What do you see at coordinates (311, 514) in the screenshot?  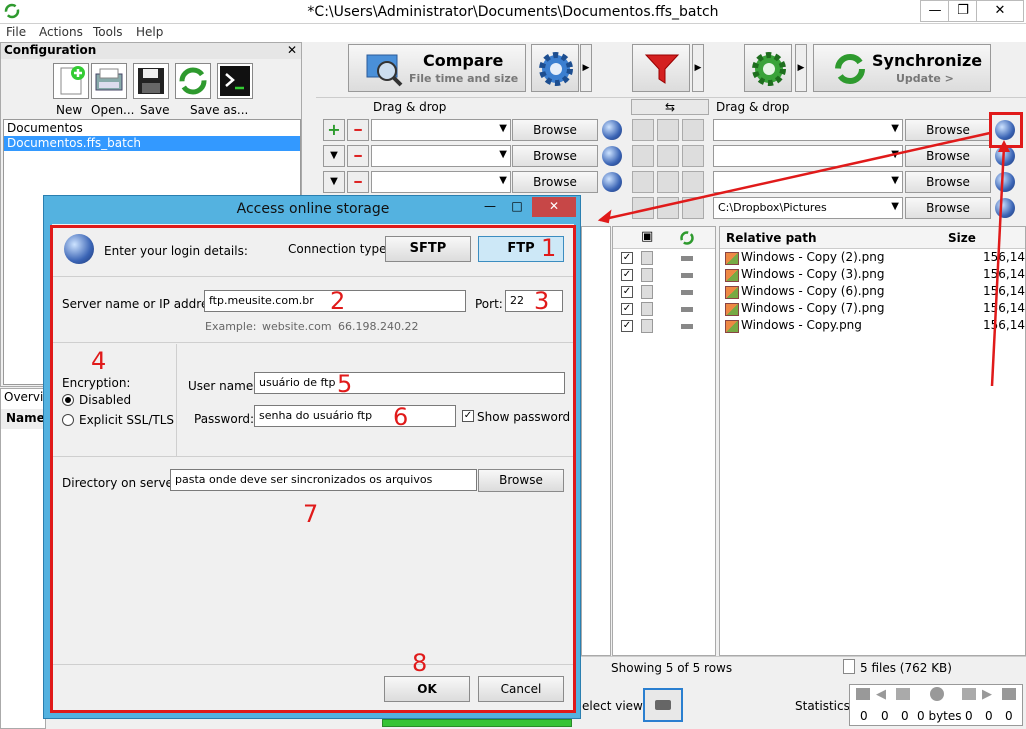 I see `annotation-number-7: 7` at bounding box center [311, 514].